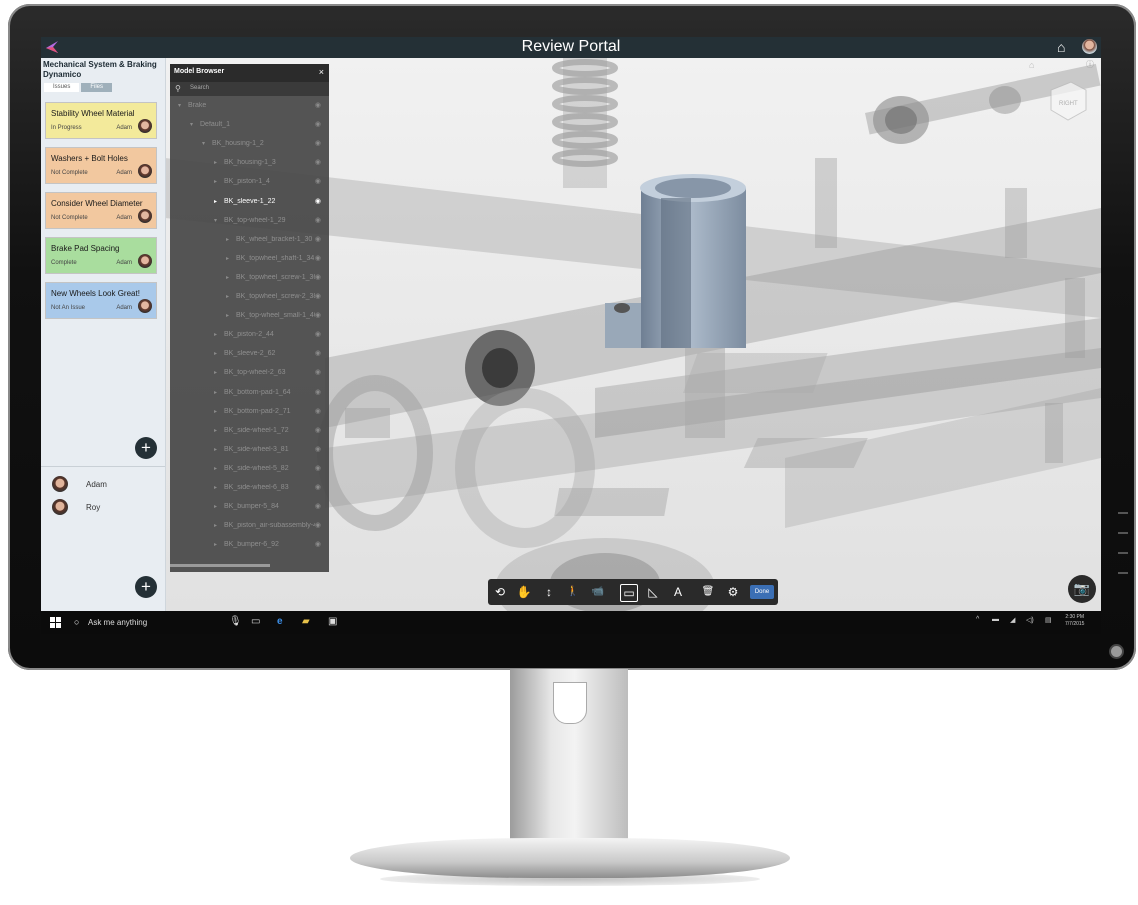  I want to click on section-icon: ▭, so click(629, 593).